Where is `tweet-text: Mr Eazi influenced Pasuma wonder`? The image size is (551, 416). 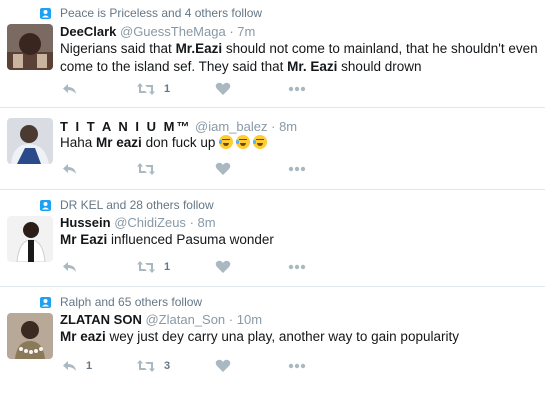
tweet-text: Mr Eazi influenced Pasuma wonder is located at coordinates (300, 240).